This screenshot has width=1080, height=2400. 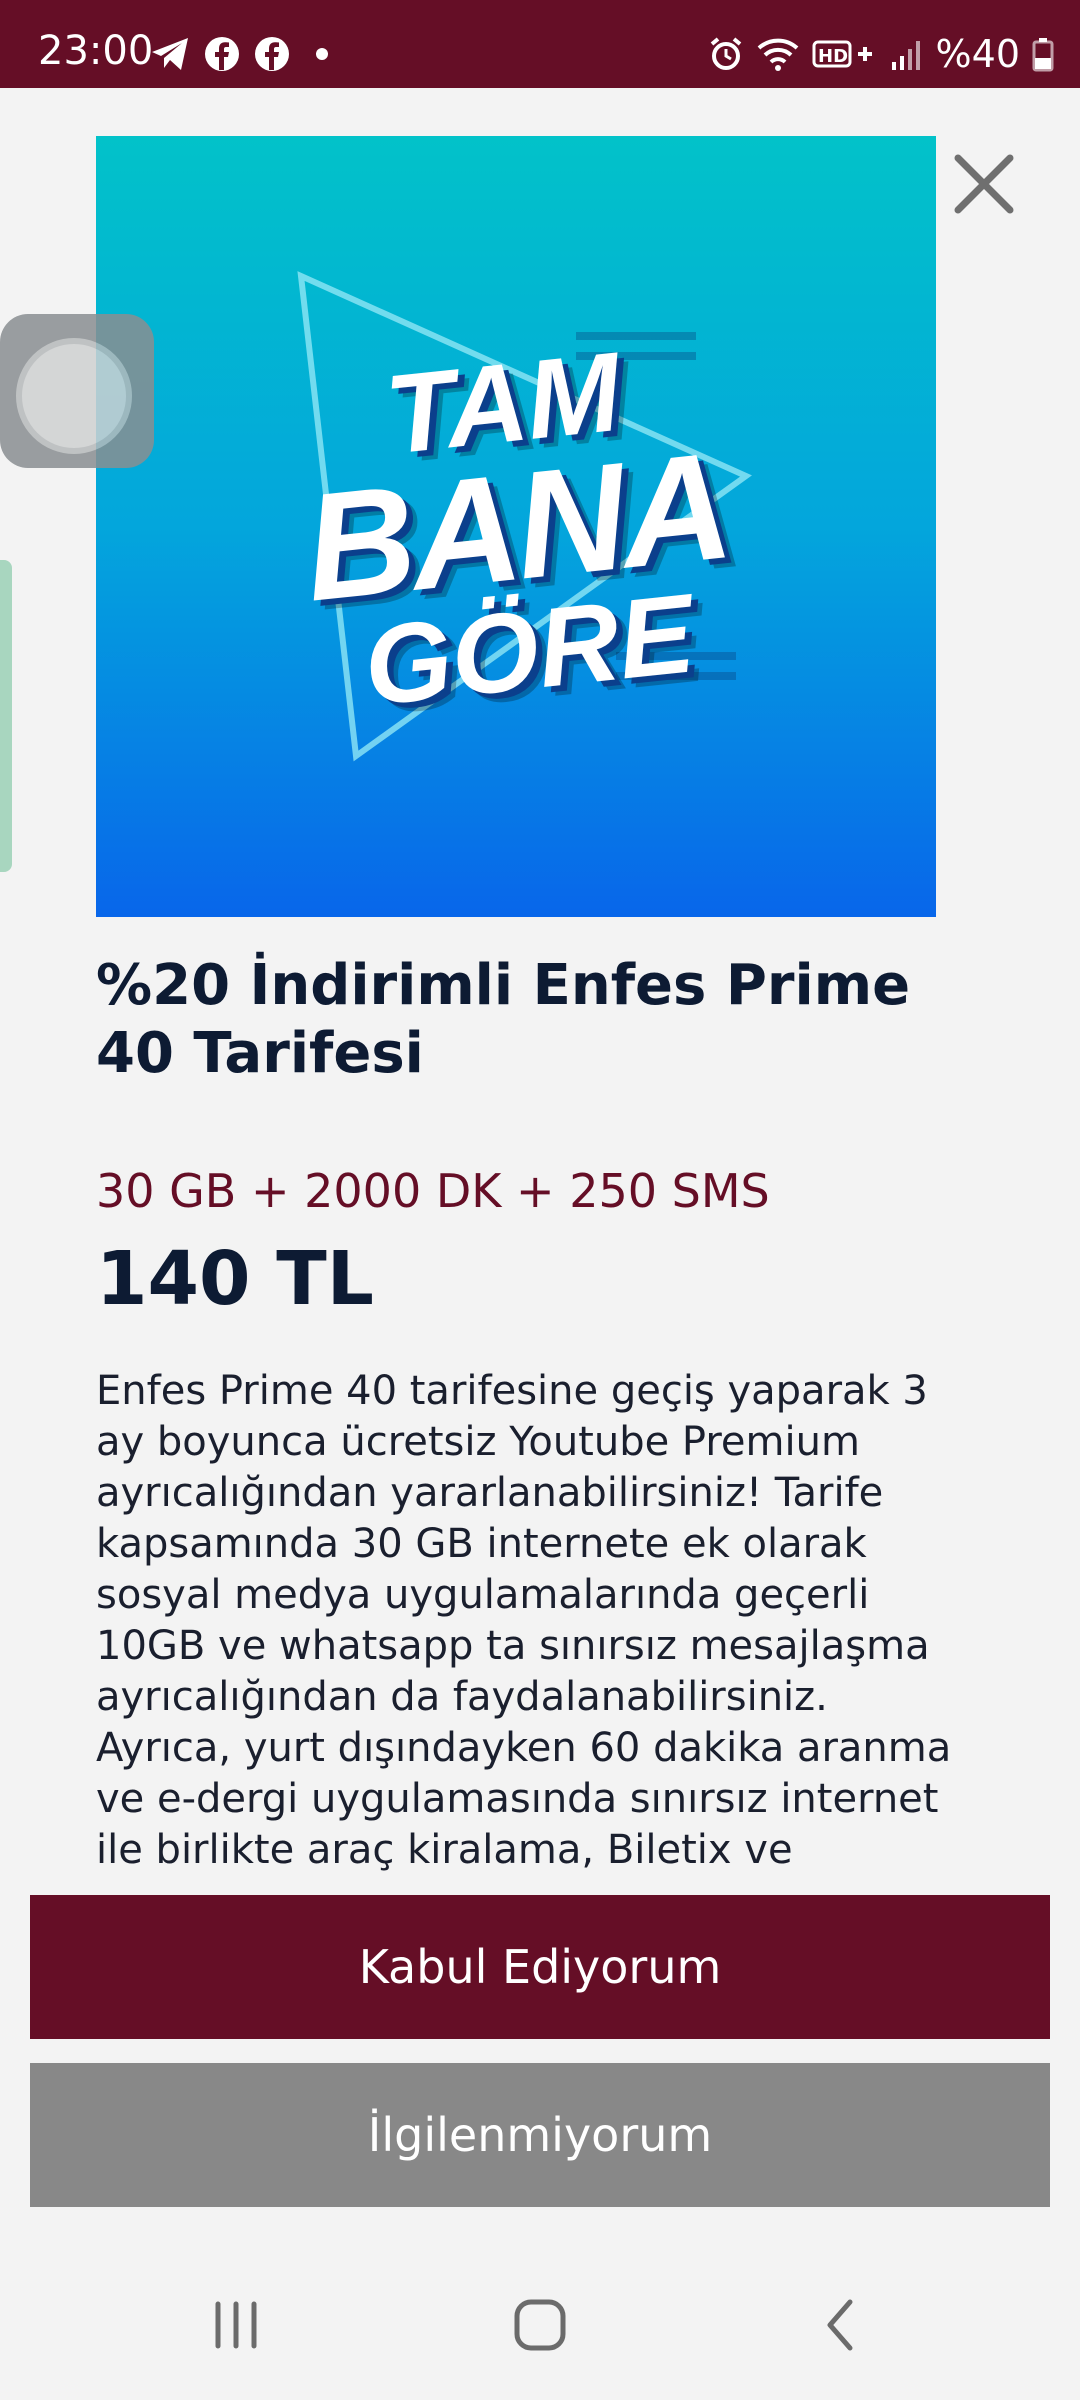 What do you see at coordinates (322, 54) in the screenshot?
I see `dot-icon` at bounding box center [322, 54].